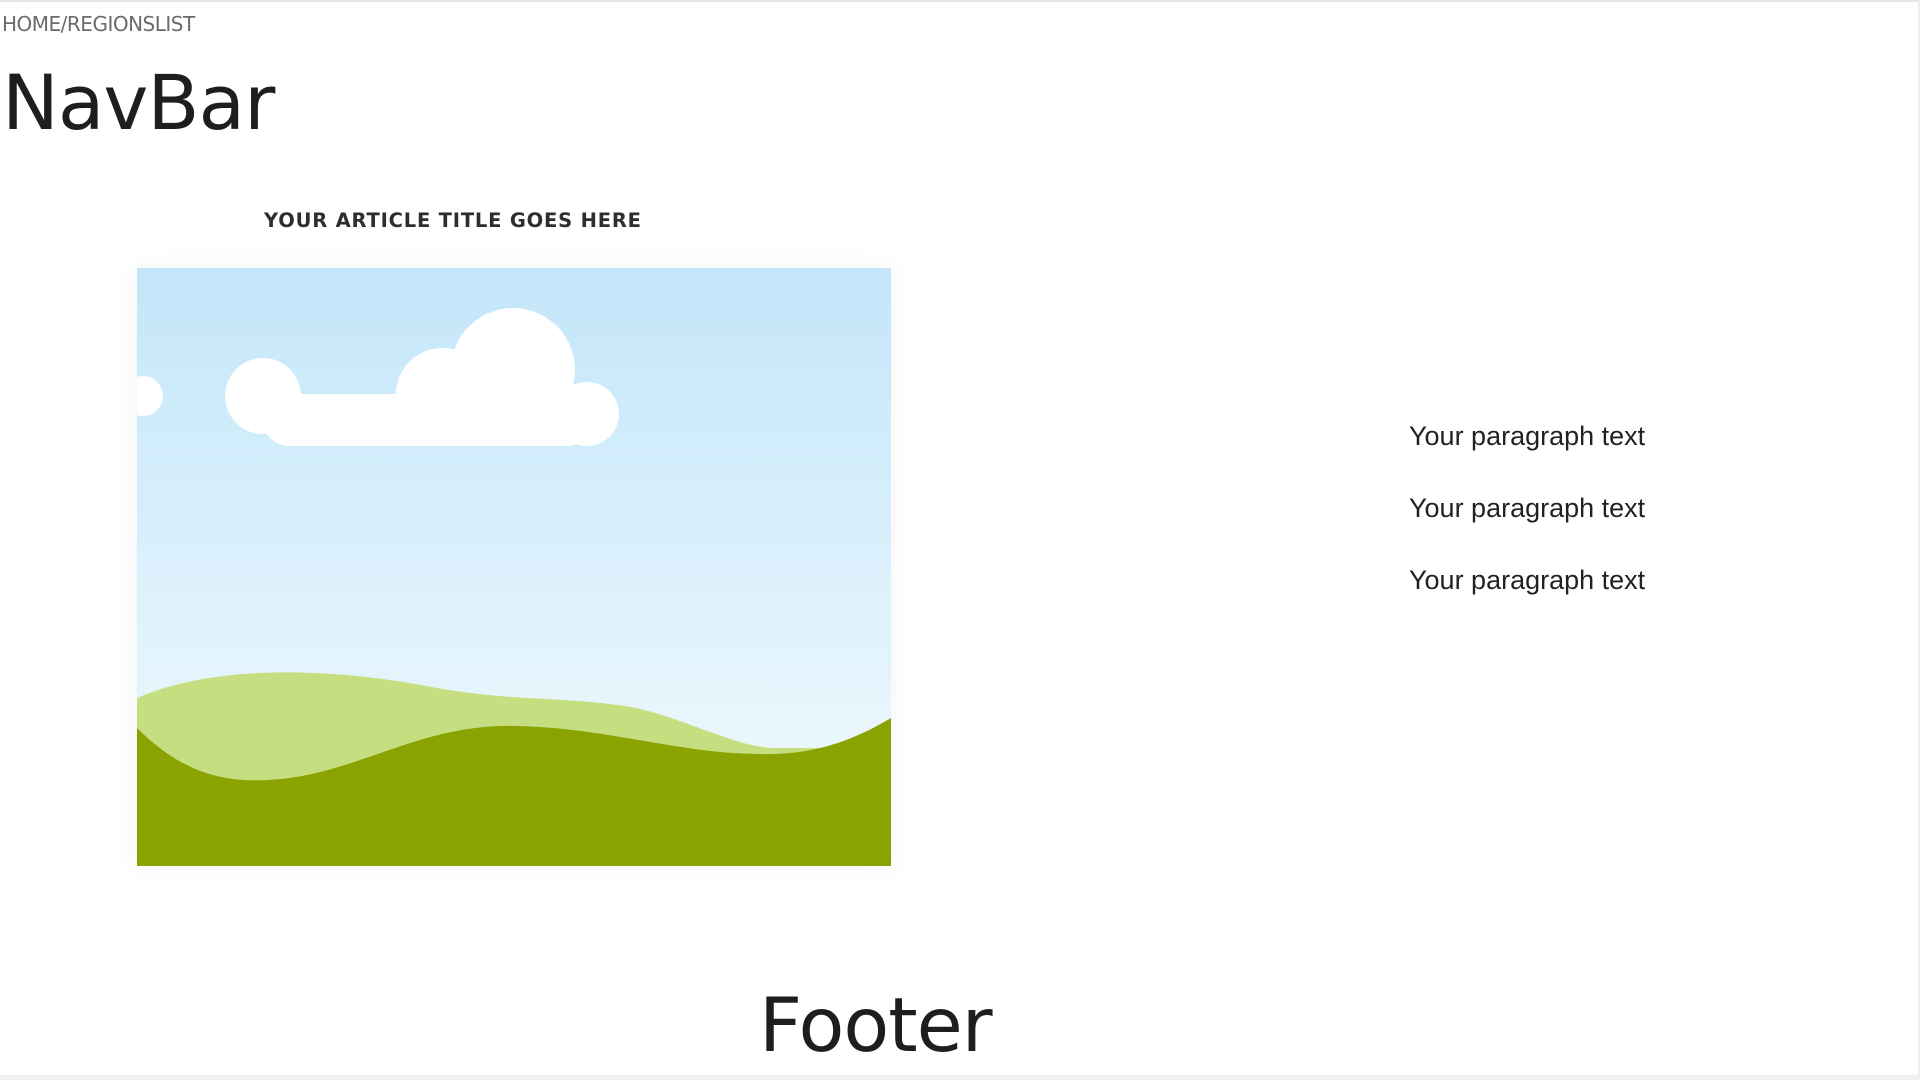 The height and width of the screenshot is (1080, 1920). I want to click on page-title: NavBar, so click(138, 102).